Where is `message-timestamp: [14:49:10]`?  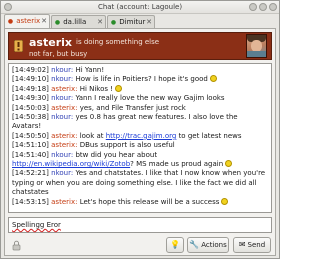
message-timestamp: [14:49:10] is located at coordinates (30, 79).